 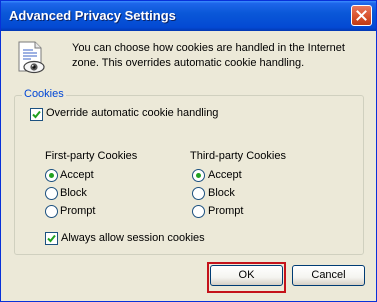 I want to click on ok-button: OK, so click(x=246, y=275).